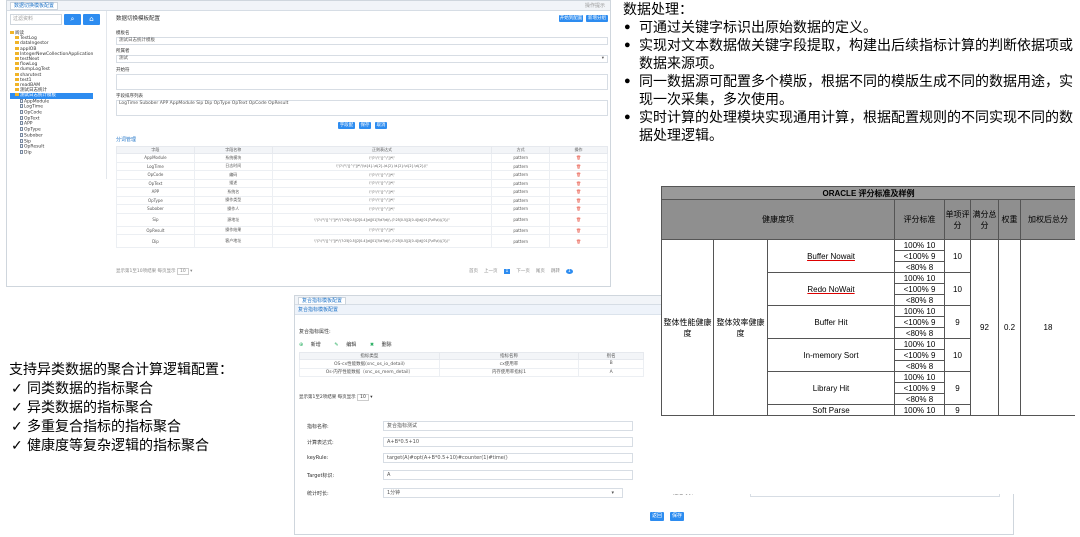  Describe the element at coordinates (362, 59) in the screenshot. I see `owner-select: 测试 ▾` at that location.